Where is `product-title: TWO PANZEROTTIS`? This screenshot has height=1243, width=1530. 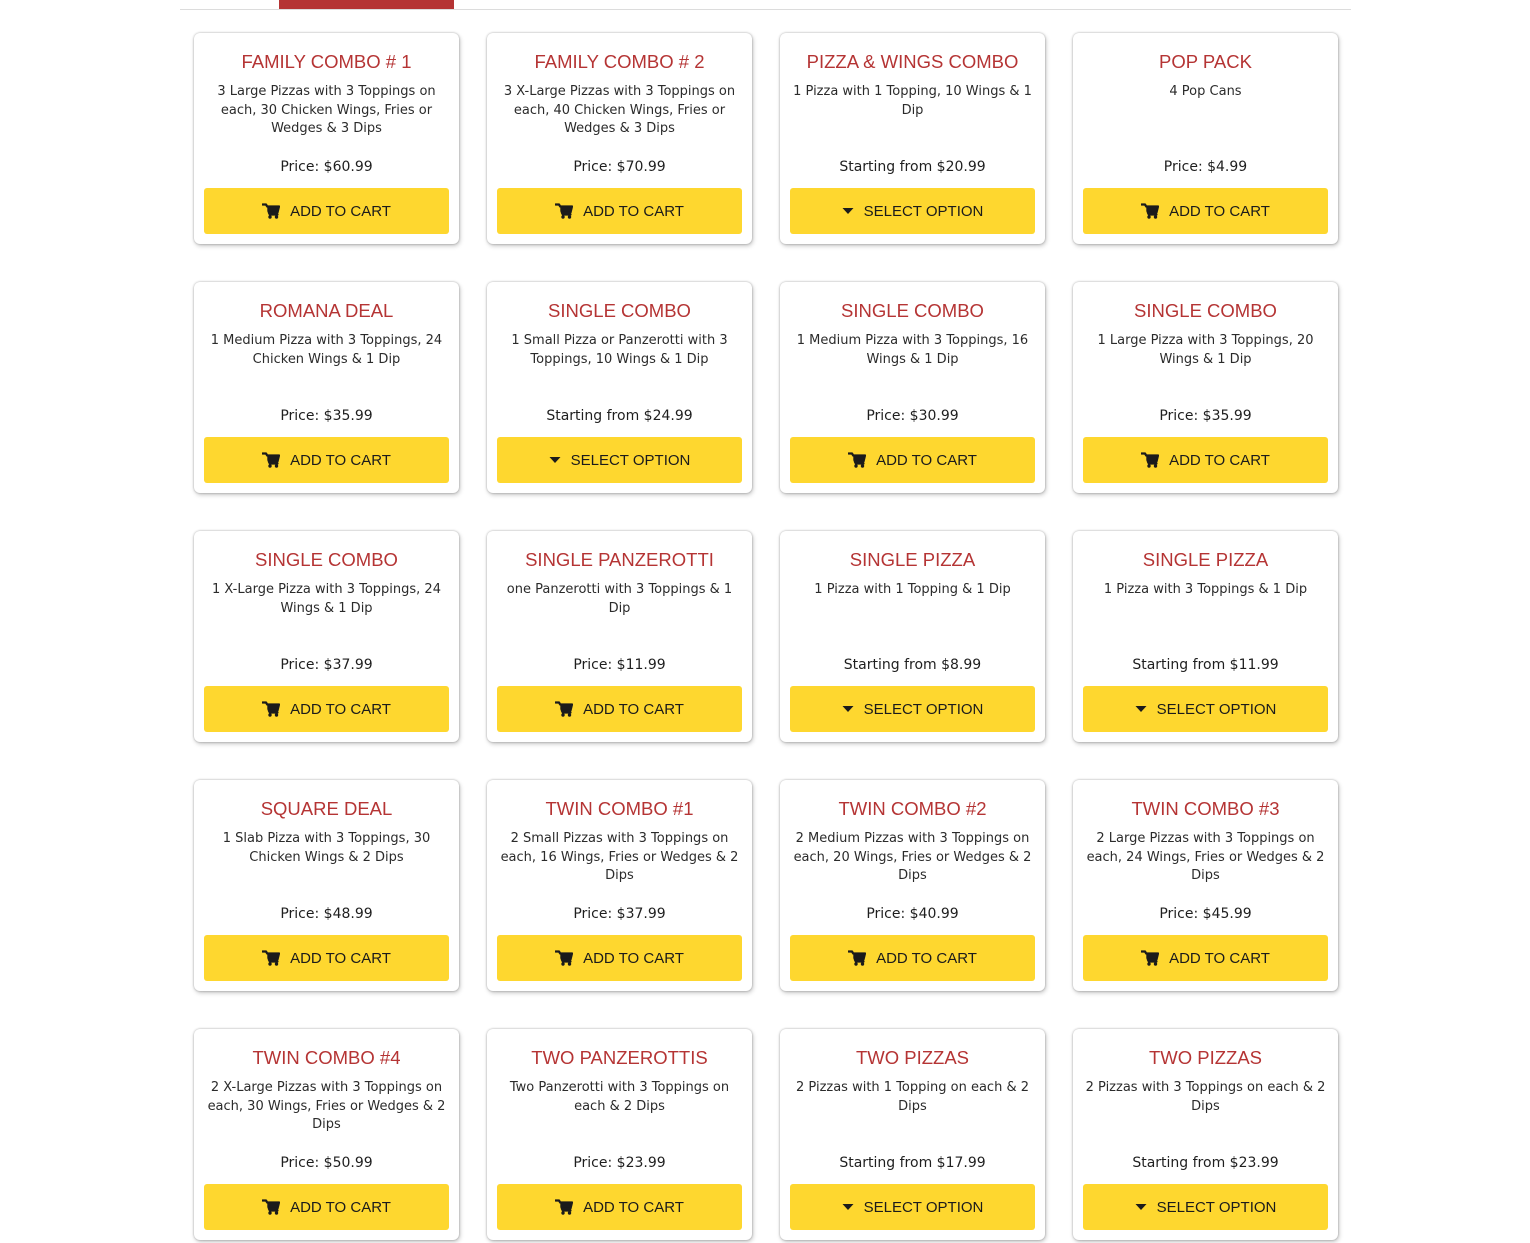
product-title: TWO PANZEROTTIS is located at coordinates (619, 1058).